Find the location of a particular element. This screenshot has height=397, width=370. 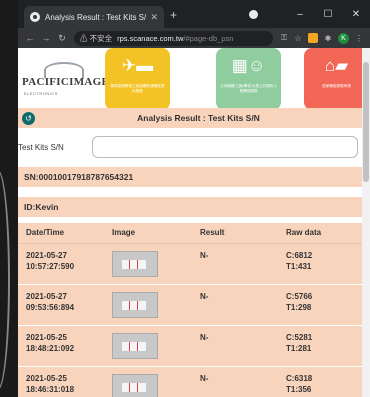

scrollbar-thumb is located at coordinates (366, 122).